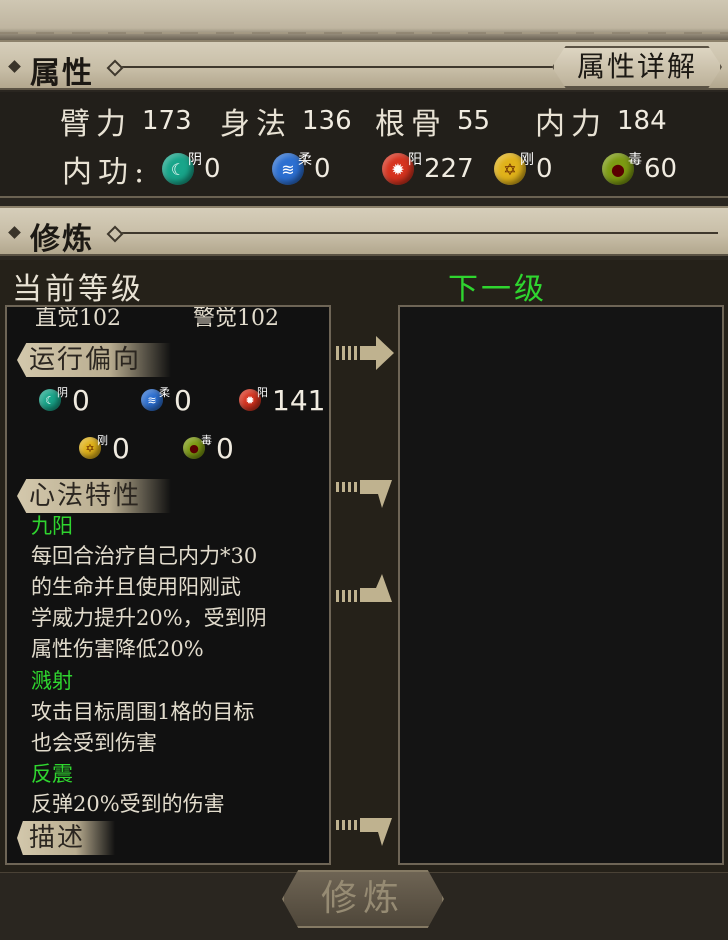 This screenshot has height=940, width=728. What do you see at coordinates (104, 448) in the screenshot?
I see `bias-element-gang: ✡ 刚 0` at bounding box center [104, 448].